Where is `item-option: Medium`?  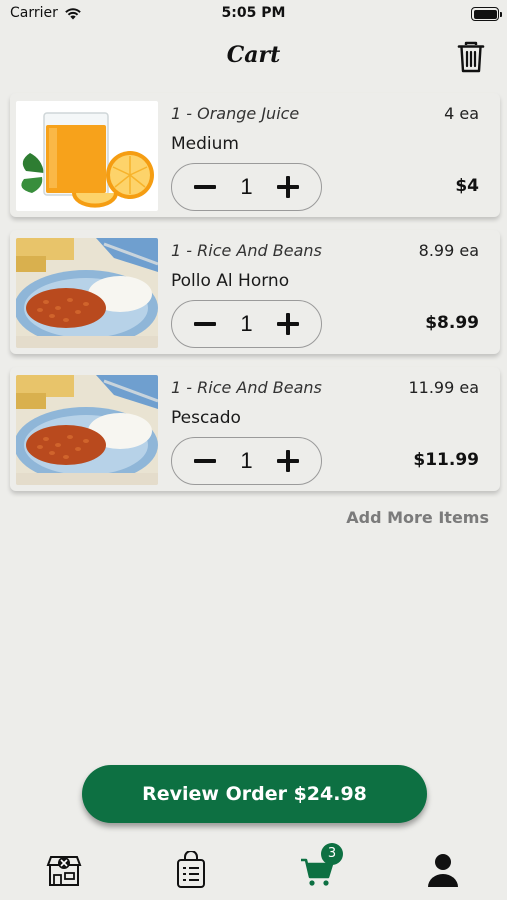
item-option: Medium is located at coordinates (205, 144).